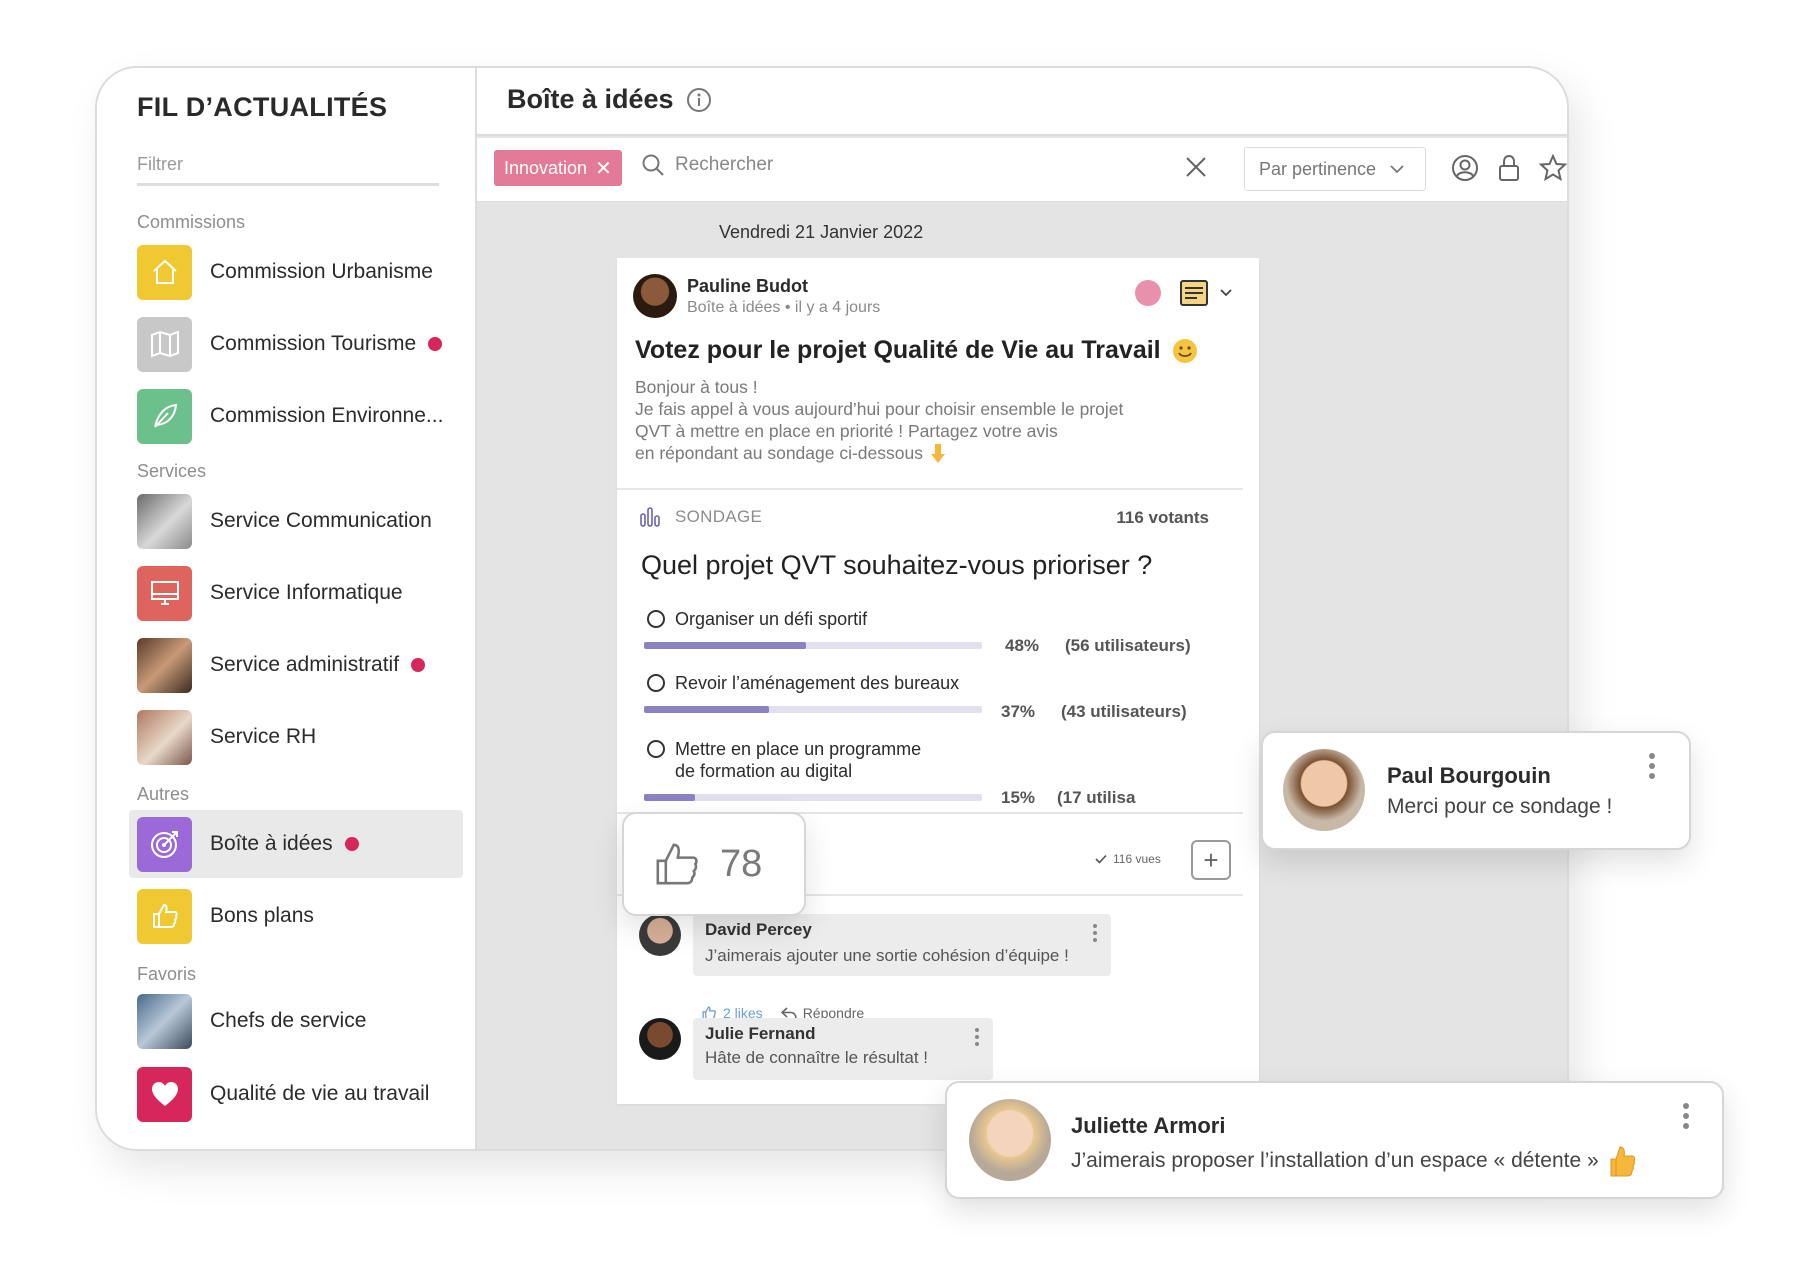  What do you see at coordinates (321, 271) in the screenshot?
I see `sidebar-item-label: Commission Urbanisme` at bounding box center [321, 271].